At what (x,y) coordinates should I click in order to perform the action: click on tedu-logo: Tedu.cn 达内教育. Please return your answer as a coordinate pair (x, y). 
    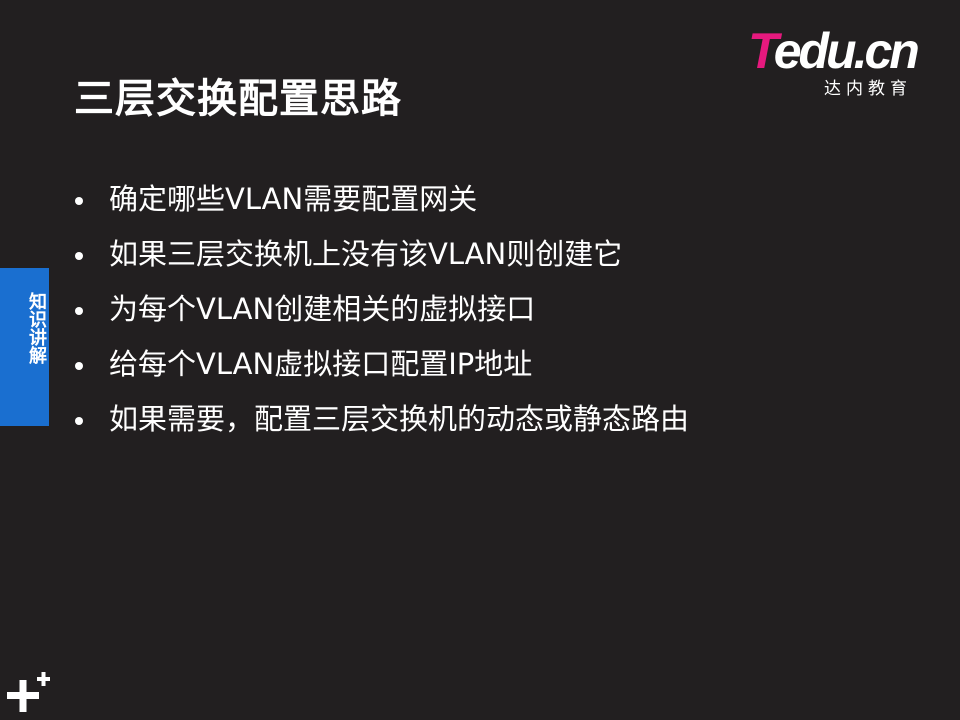
    Looking at the image, I should click on (838, 61).